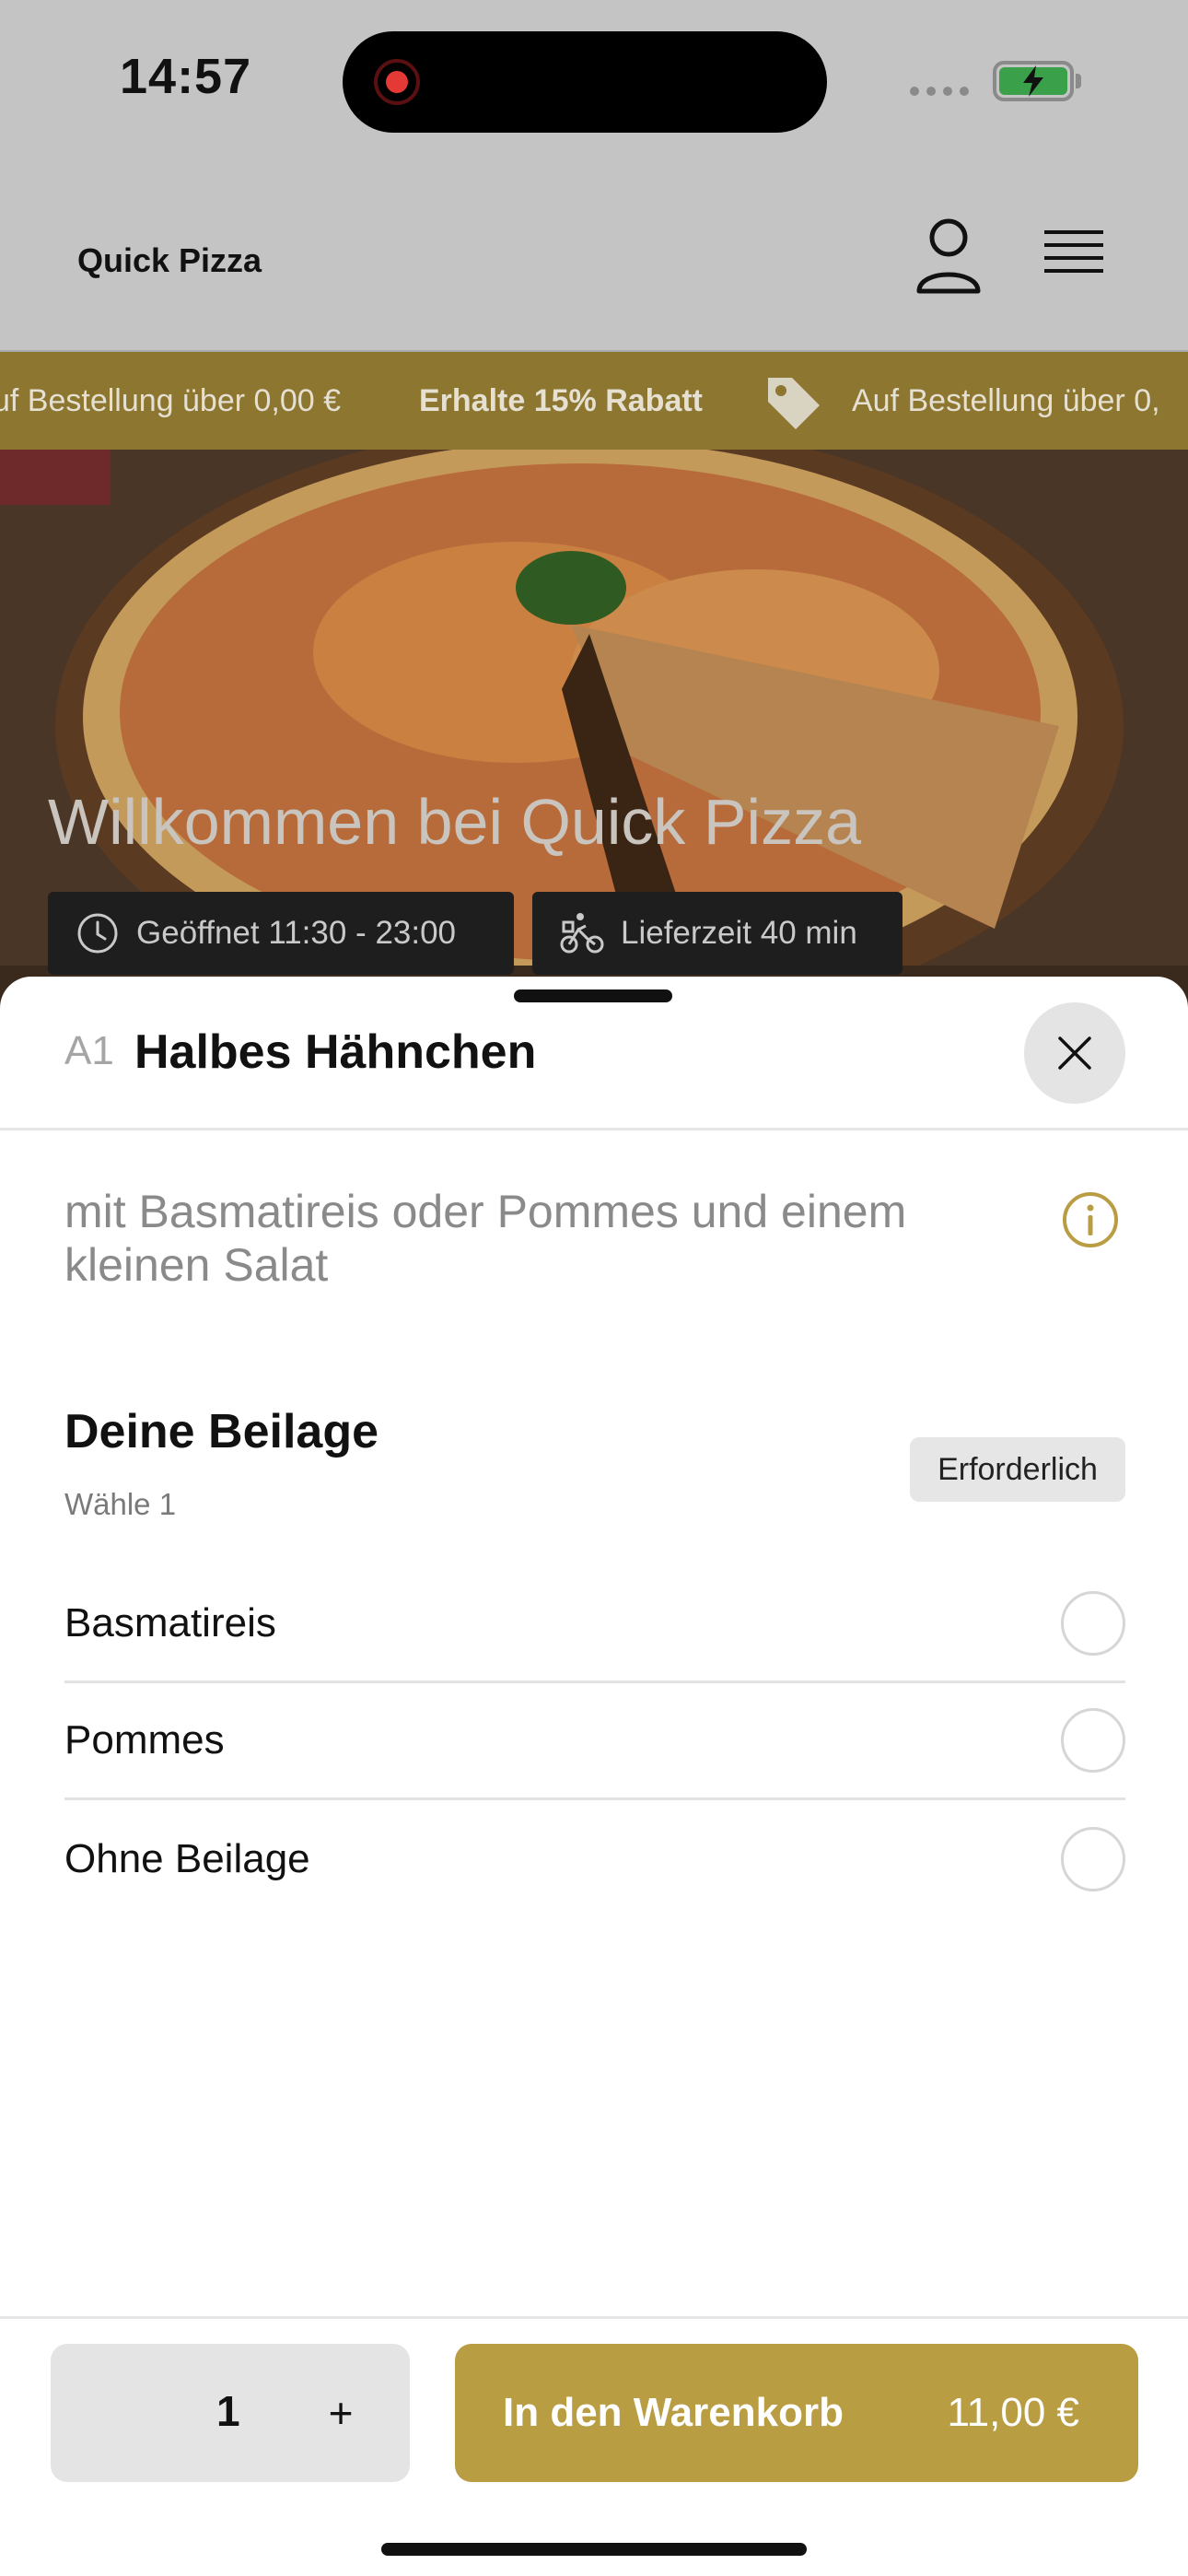 Image resolution: width=1188 pixels, height=2576 pixels. Describe the element at coordinates (144, 1739) in the screenshot. I see `option-label: Pommes` at that location.